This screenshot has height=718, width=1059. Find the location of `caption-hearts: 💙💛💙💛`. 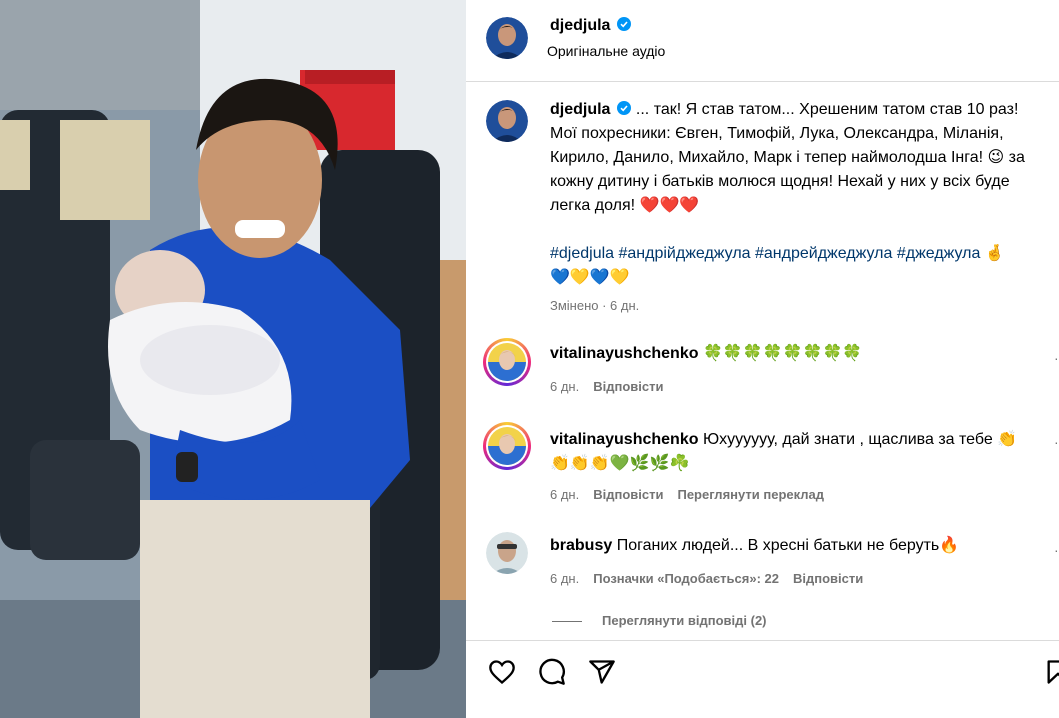

caption-hearts: 💙💛💙💛 is located at coordinates (590, 277).